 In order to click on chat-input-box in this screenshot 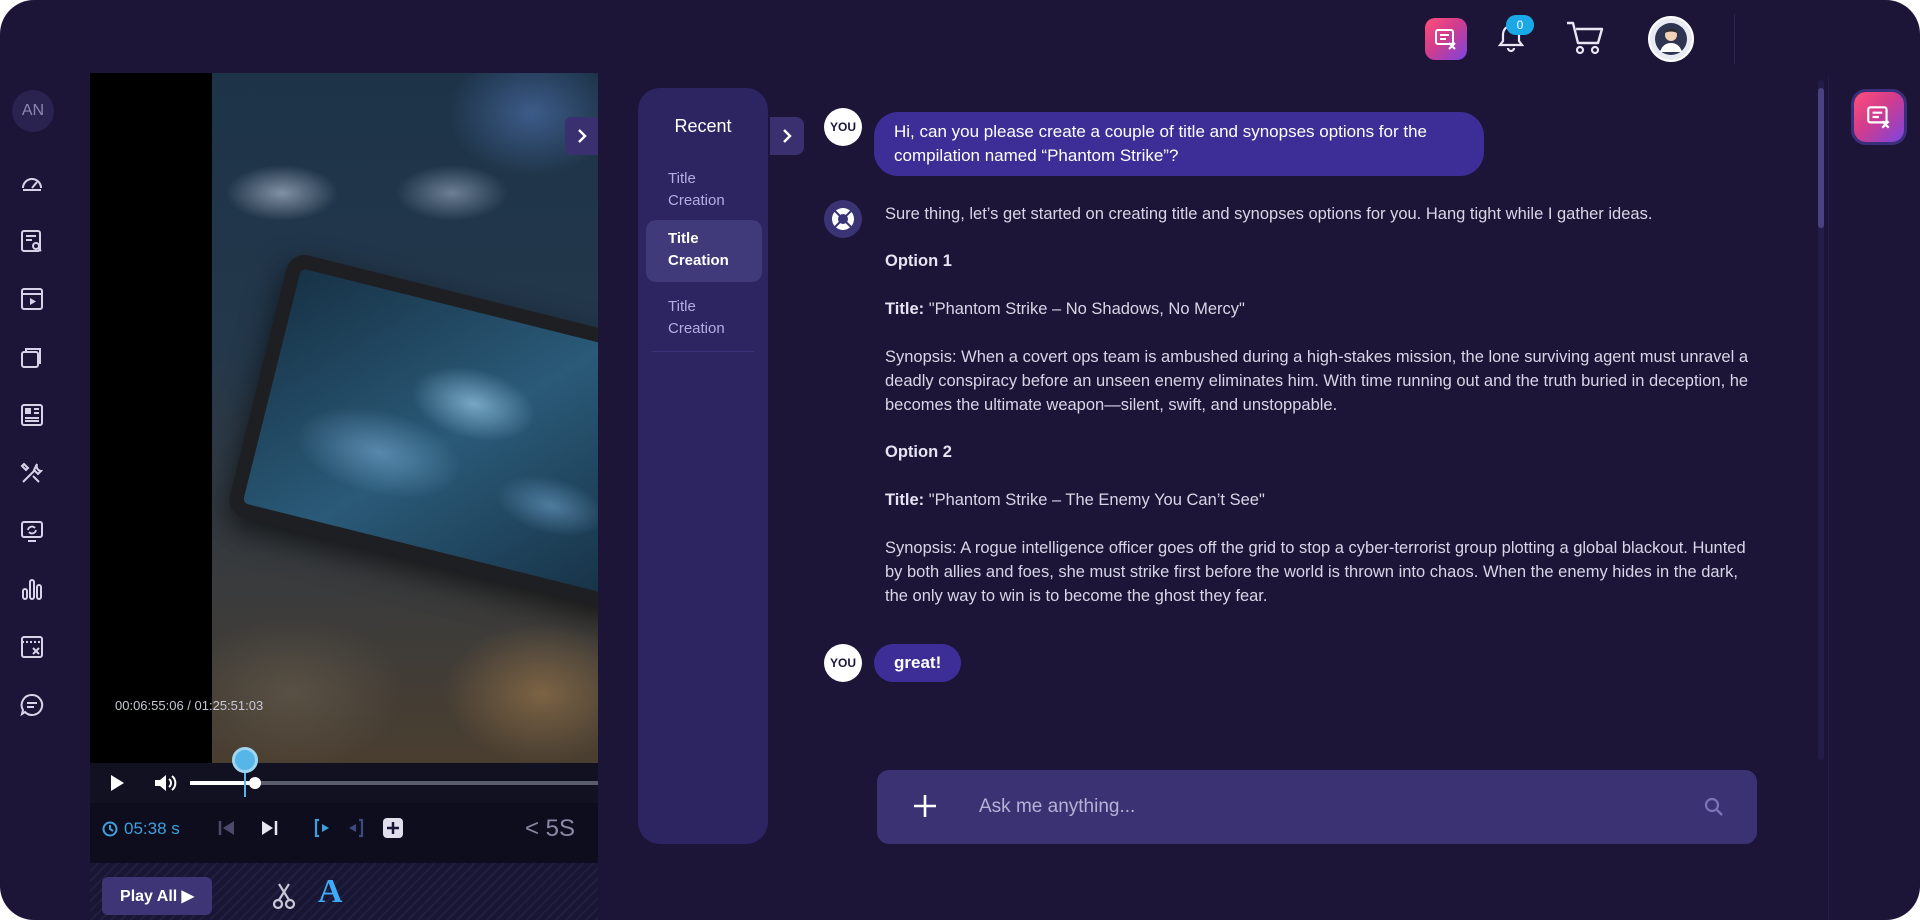, I will do `click(1317, 807)`.